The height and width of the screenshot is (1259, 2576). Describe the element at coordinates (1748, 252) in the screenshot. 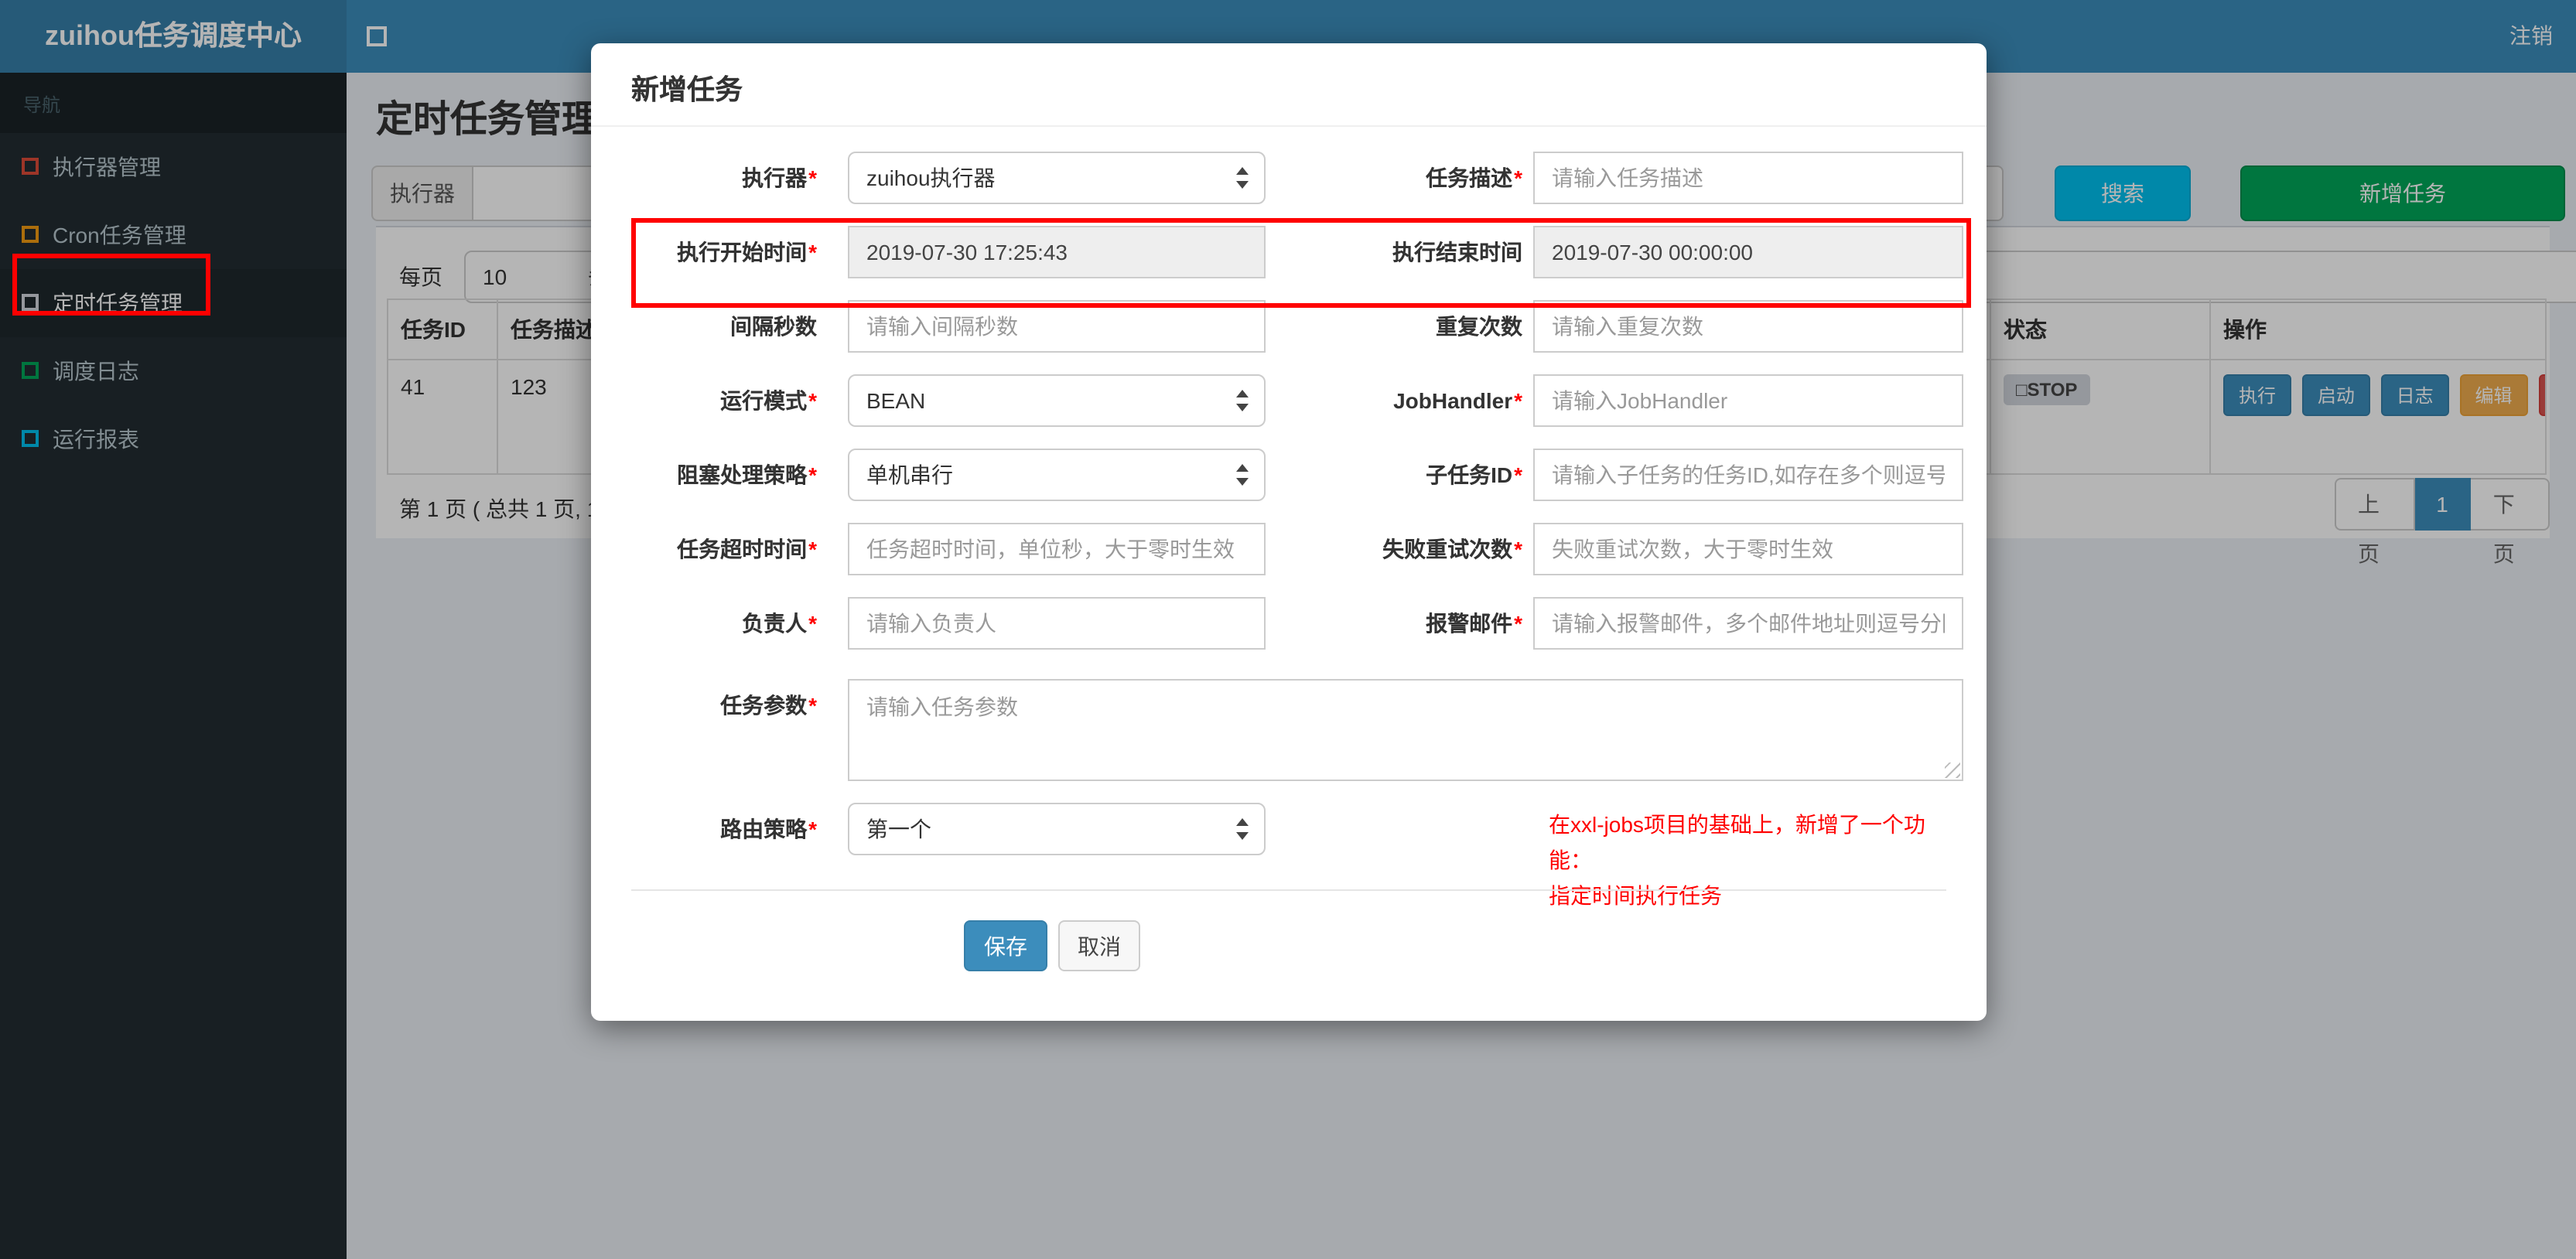

I see `end-time-input` at that location.